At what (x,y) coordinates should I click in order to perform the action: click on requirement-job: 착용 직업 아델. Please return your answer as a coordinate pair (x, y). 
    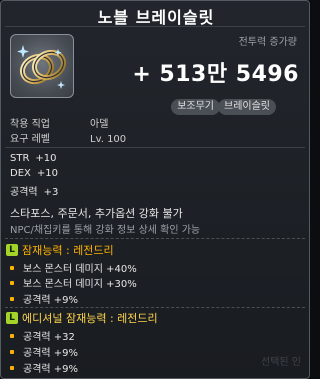
    Looking at the image, I should click on (59, 122).